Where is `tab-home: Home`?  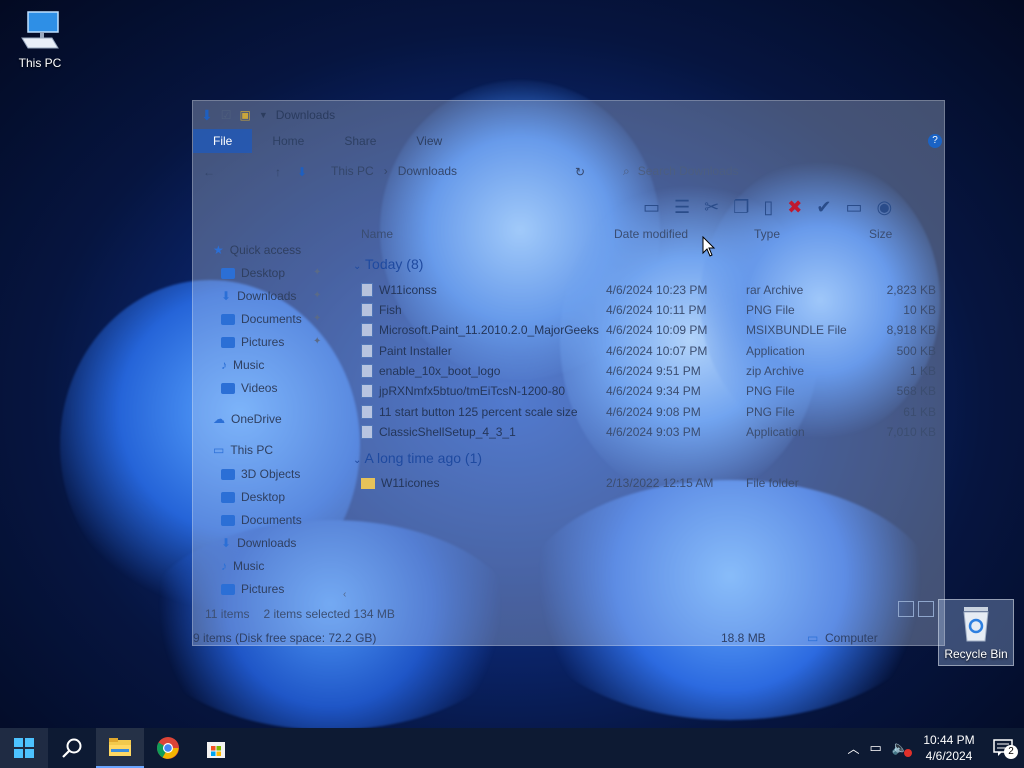 tab-home: Home is located at coordinates (288, 141).